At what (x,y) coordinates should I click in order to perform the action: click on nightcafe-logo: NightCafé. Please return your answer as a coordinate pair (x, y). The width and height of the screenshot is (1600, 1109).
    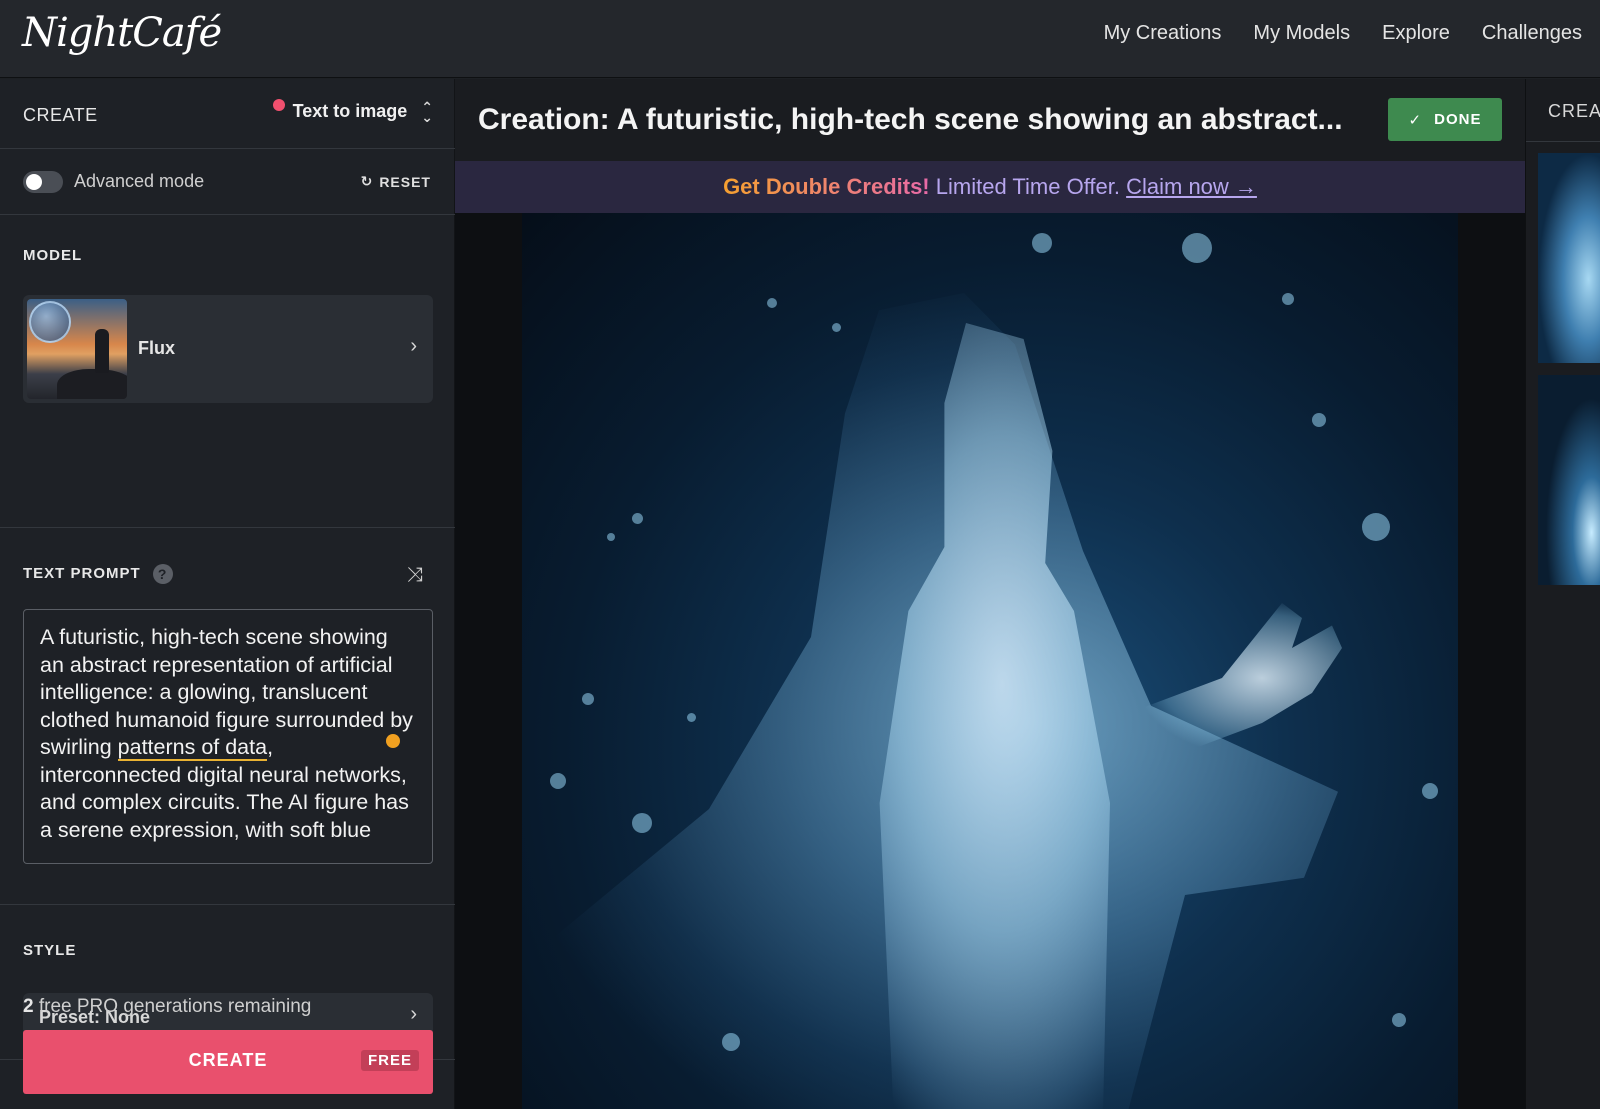
    Looking at the image, I should click on (122, 33).